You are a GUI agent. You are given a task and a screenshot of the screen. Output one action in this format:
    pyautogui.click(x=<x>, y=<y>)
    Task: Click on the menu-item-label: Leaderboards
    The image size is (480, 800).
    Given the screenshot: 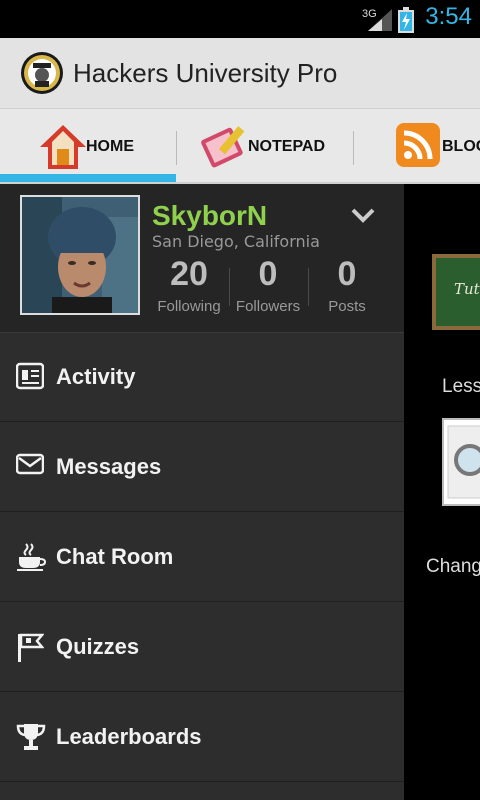 What is the action you would take?
    pyautogui.click(x=129, y=736)
    